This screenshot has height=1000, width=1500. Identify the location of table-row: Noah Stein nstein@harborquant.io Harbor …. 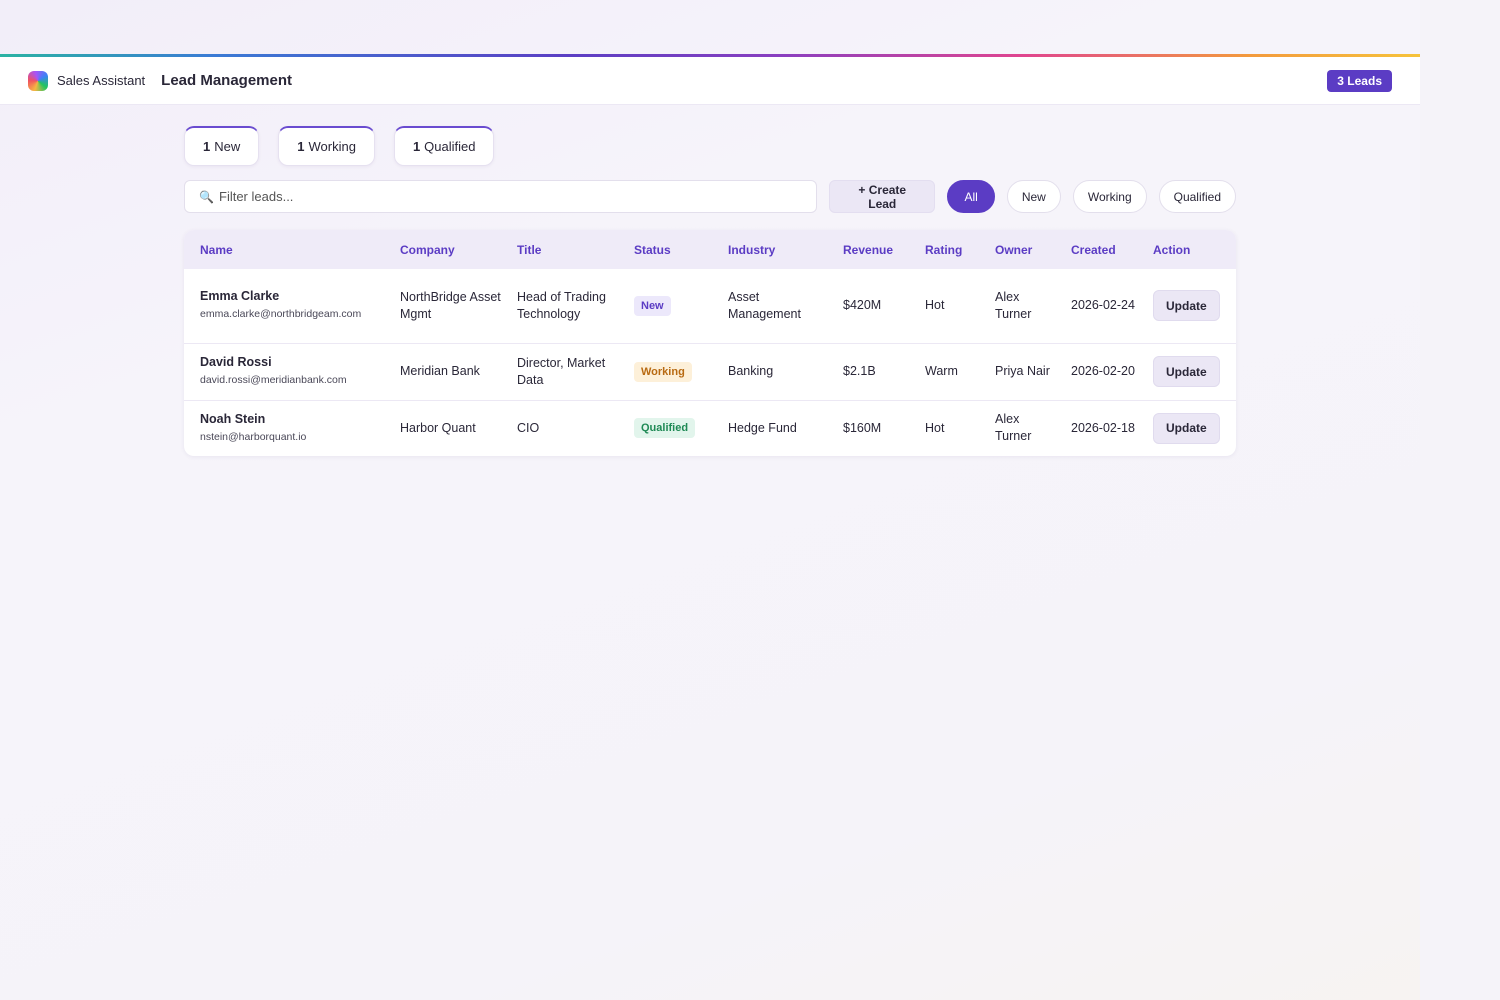
(710, 428).